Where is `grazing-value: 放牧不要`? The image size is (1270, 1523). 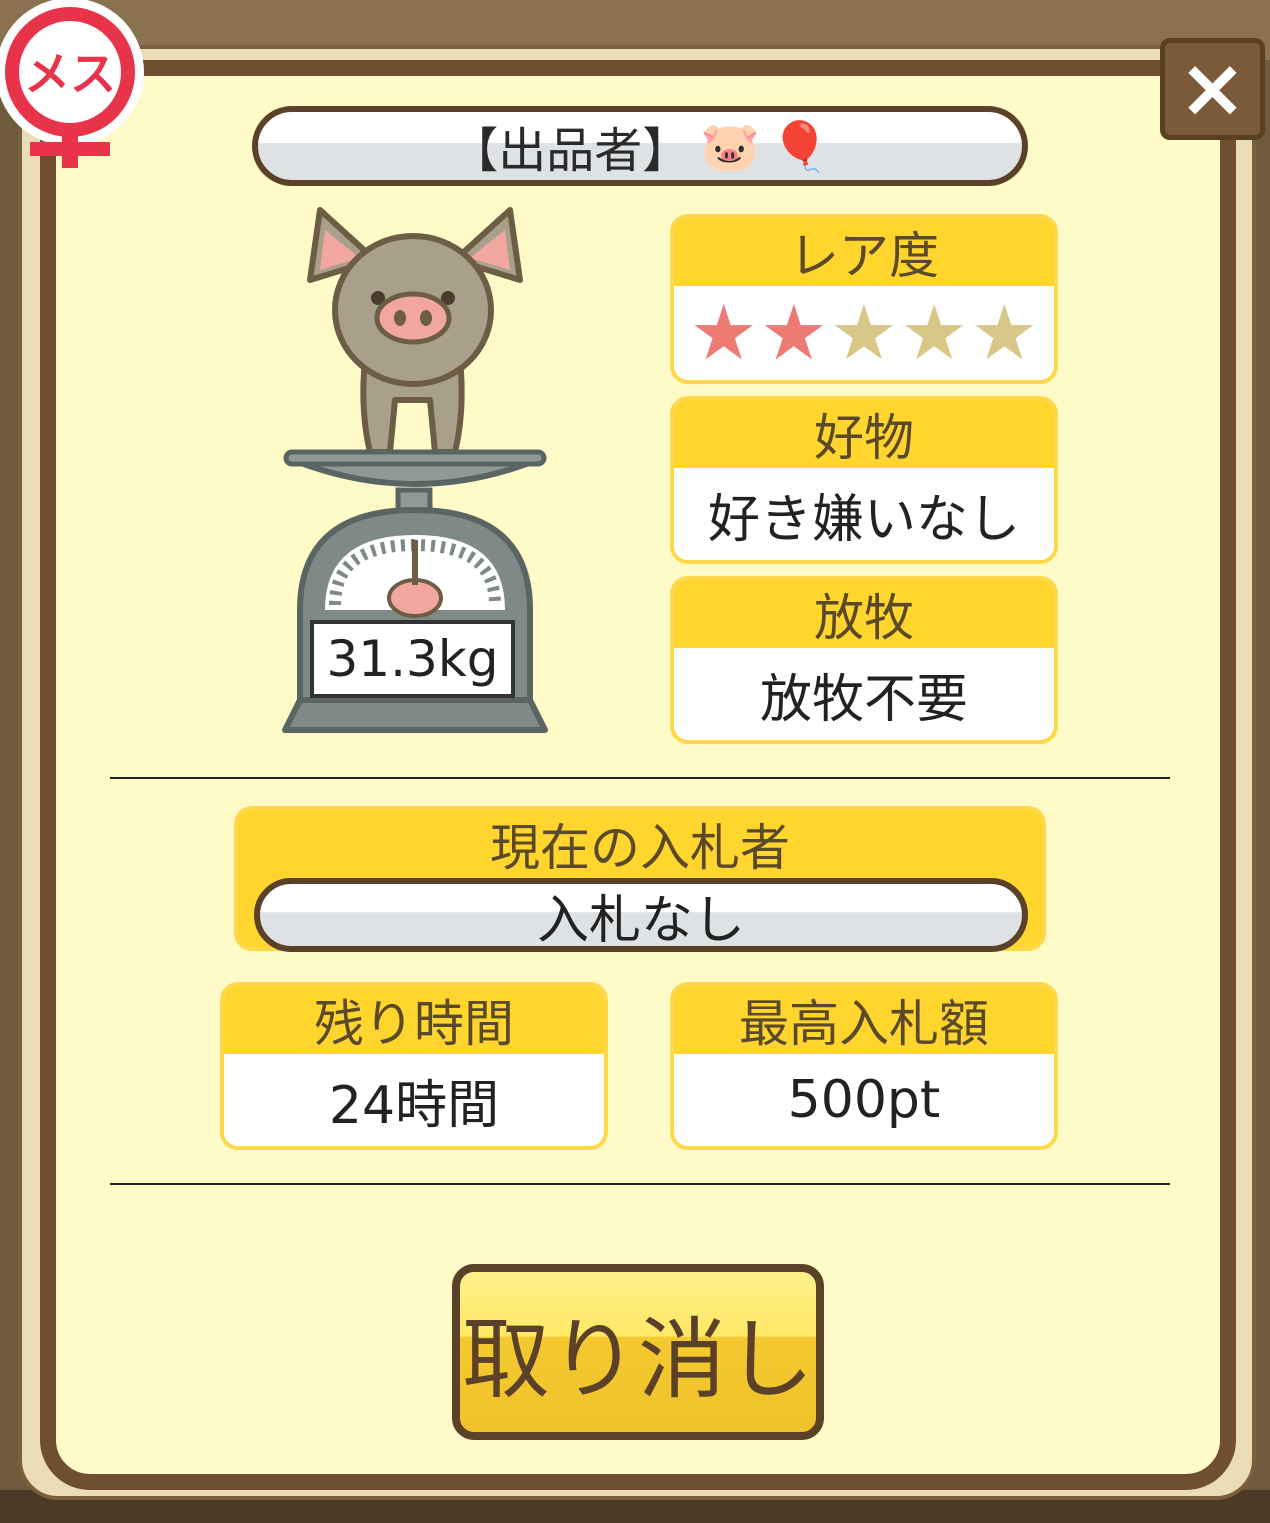
grazing-value: 放牧不要 is located at coordinates (863, 699).